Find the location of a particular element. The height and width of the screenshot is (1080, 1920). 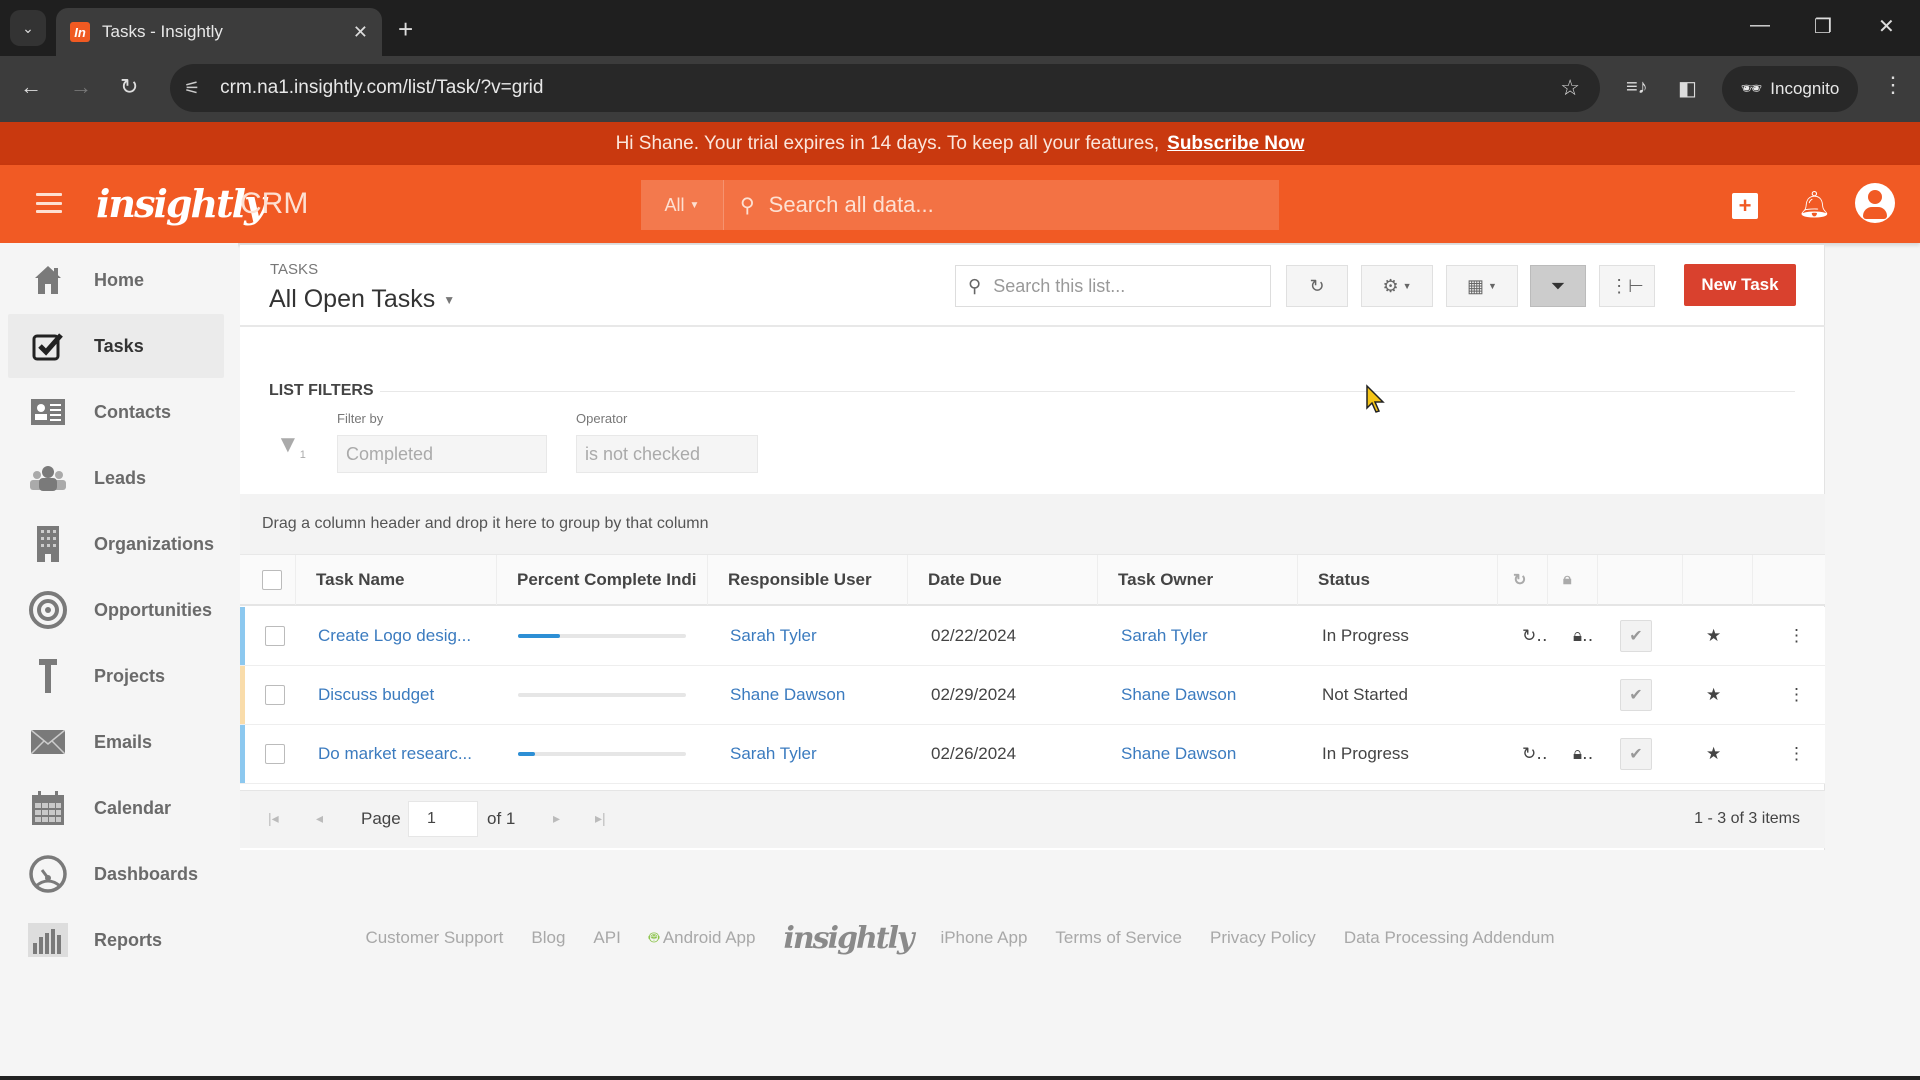

filter-by-field: Completed is located at coordinates (442, 454).